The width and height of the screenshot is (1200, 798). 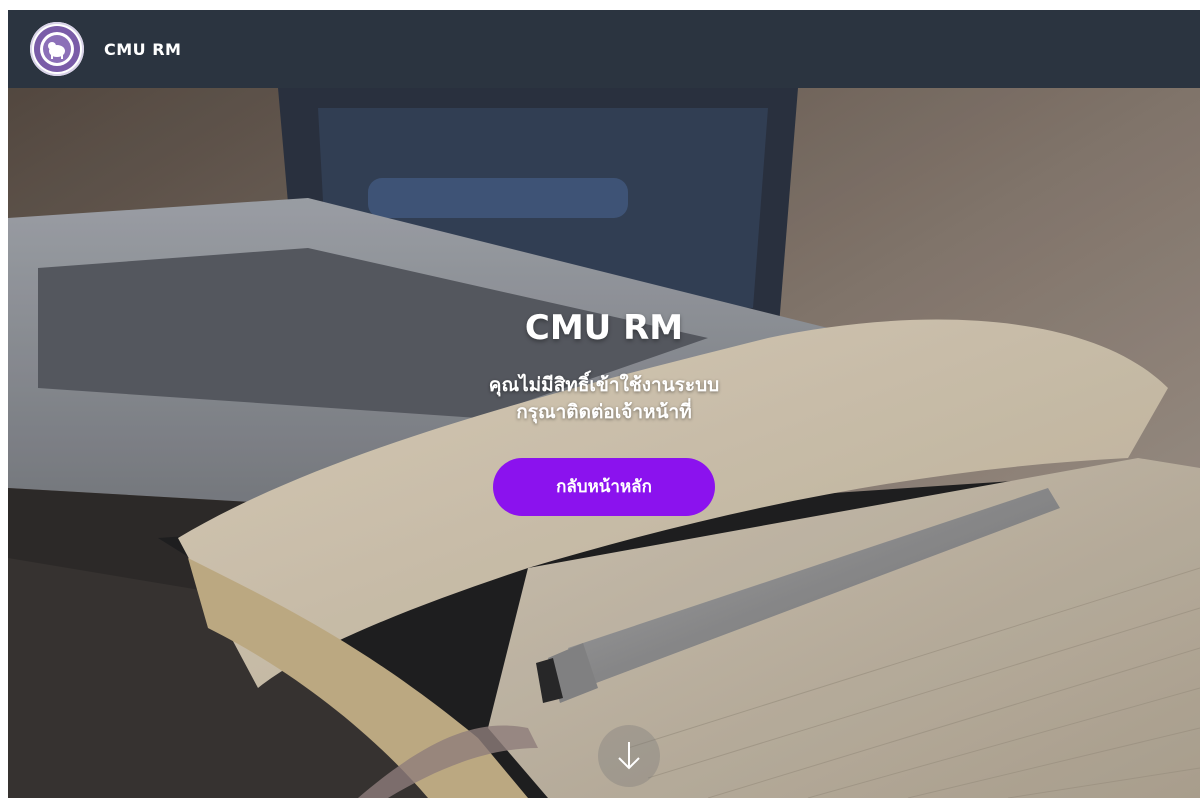 What do you see at coordinates (604, 49) in the screenshot?
I see `top-navbar: CMU RM` at bounding box center [604, 49].